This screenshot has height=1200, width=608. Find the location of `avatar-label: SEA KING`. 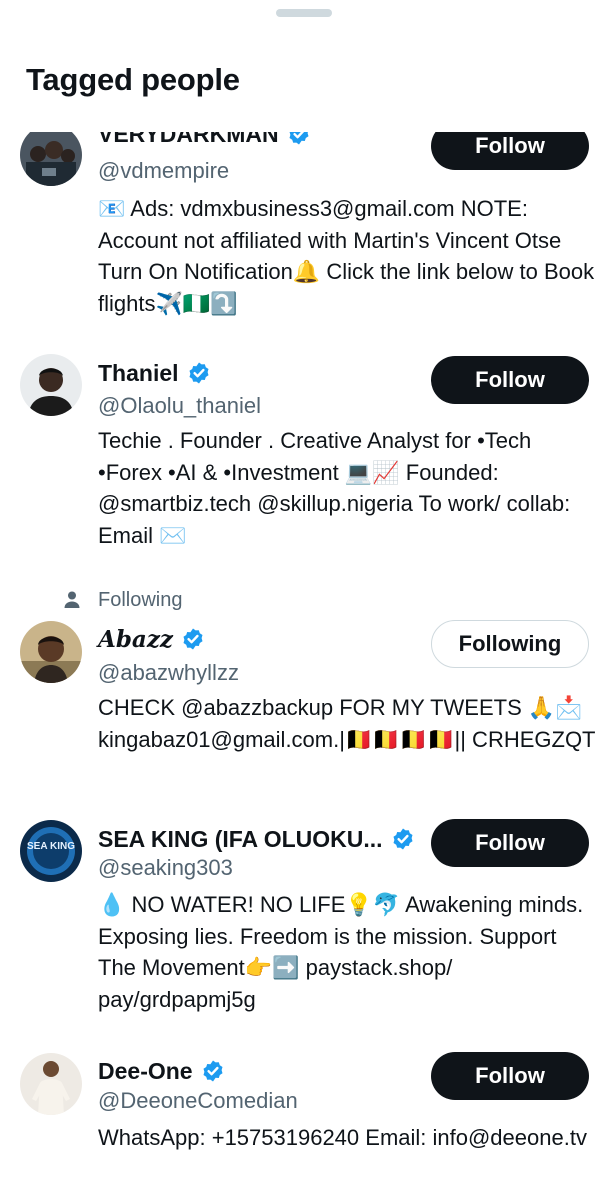

avatar-label: SEA KING is located at coordinates (51, 846).